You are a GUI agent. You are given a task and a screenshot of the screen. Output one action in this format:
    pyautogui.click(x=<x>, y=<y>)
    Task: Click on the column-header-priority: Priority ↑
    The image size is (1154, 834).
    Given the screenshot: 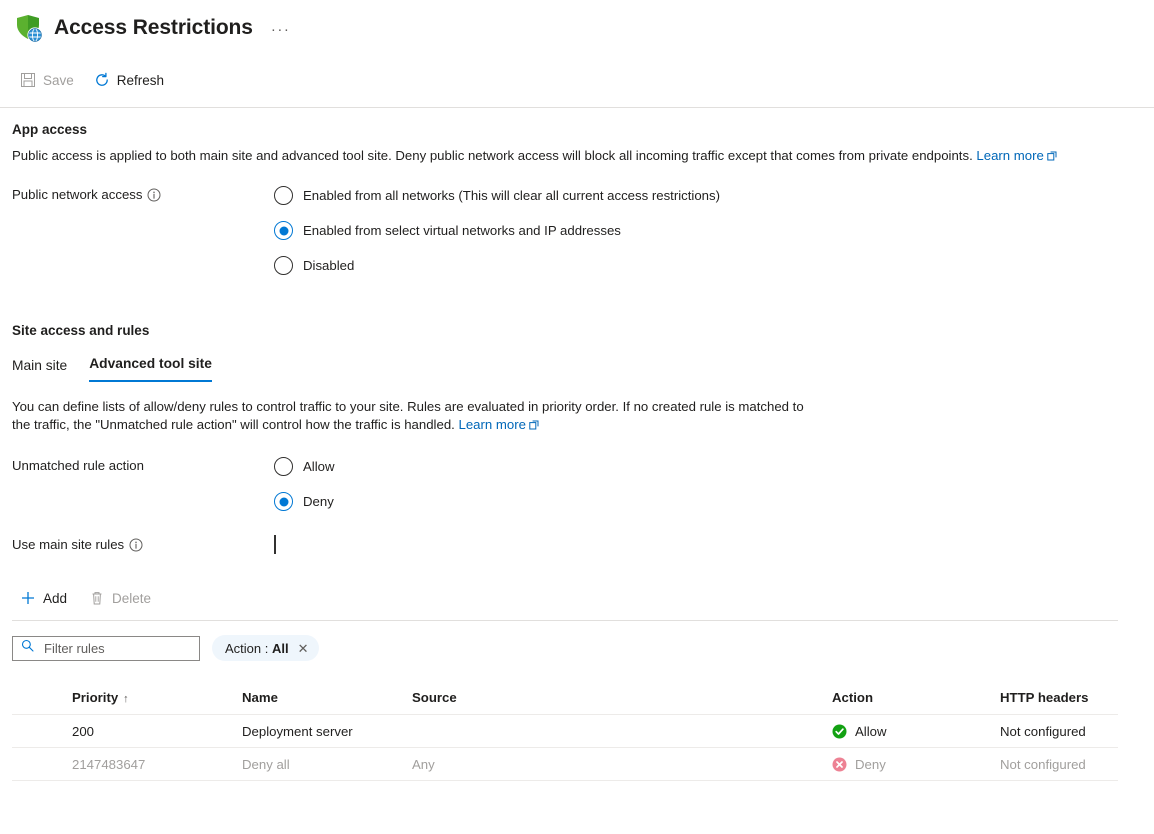 What is the action you would take?
    pyautogui.click(x=157, y=697)
    